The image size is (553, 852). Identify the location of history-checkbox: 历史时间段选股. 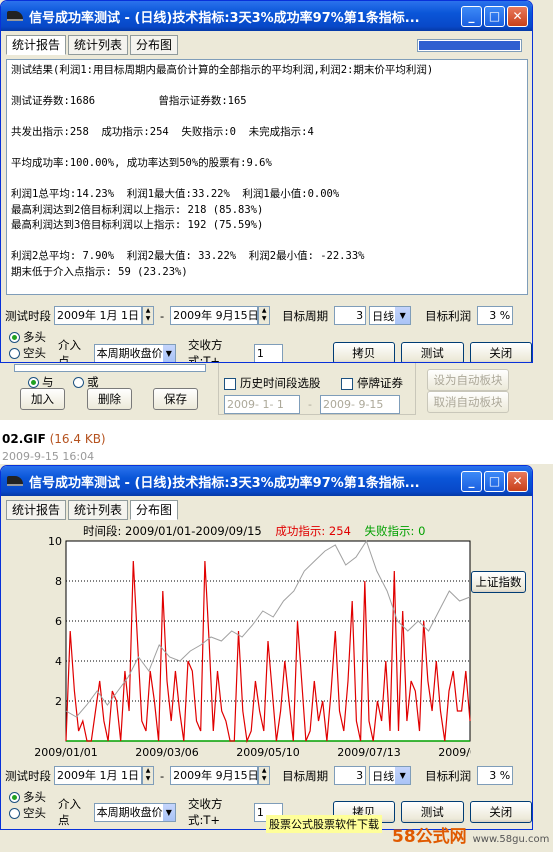
(272, 383).